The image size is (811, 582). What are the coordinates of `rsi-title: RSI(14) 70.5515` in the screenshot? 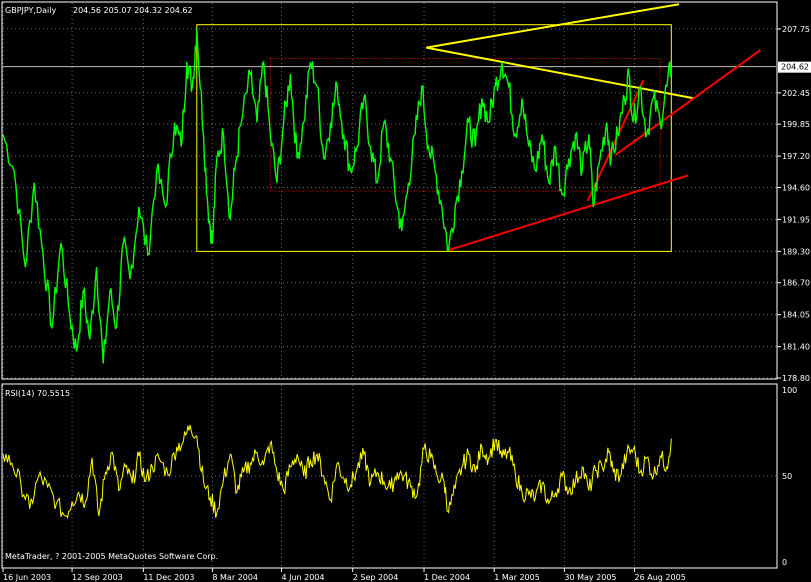 It's located at (37, 393).